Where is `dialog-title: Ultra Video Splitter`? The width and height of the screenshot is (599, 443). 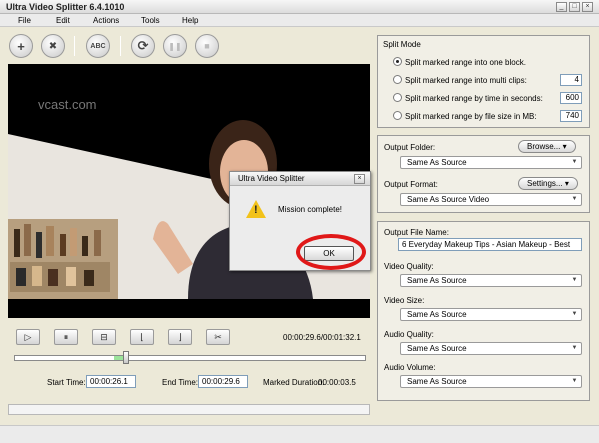 dialog-title: Ultra Video Splitter is located at coordinates (271, 178).